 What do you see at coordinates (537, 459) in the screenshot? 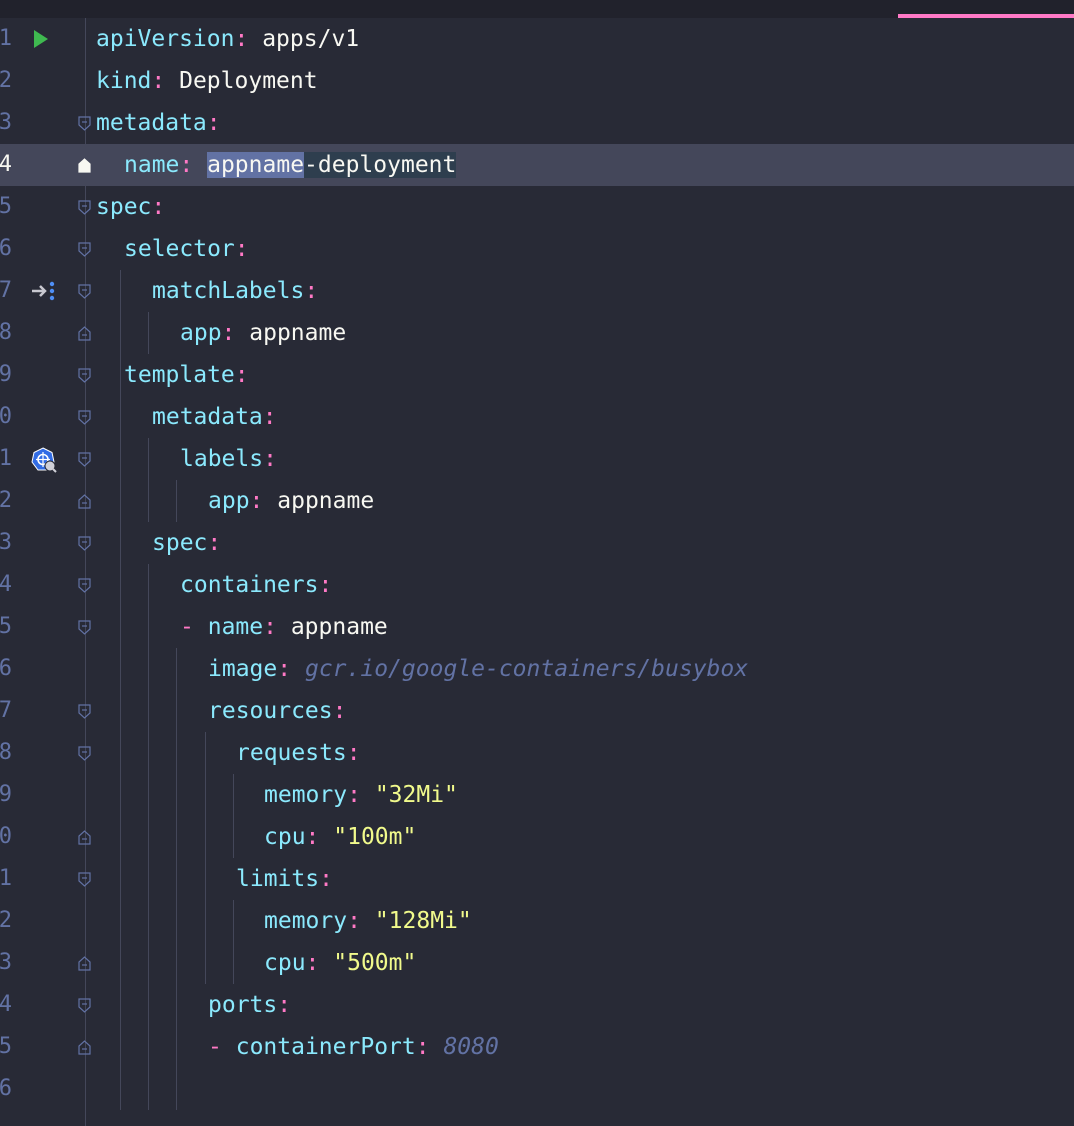
I see `code-line-11: 1 labels:` at bounding box center [537, 459].